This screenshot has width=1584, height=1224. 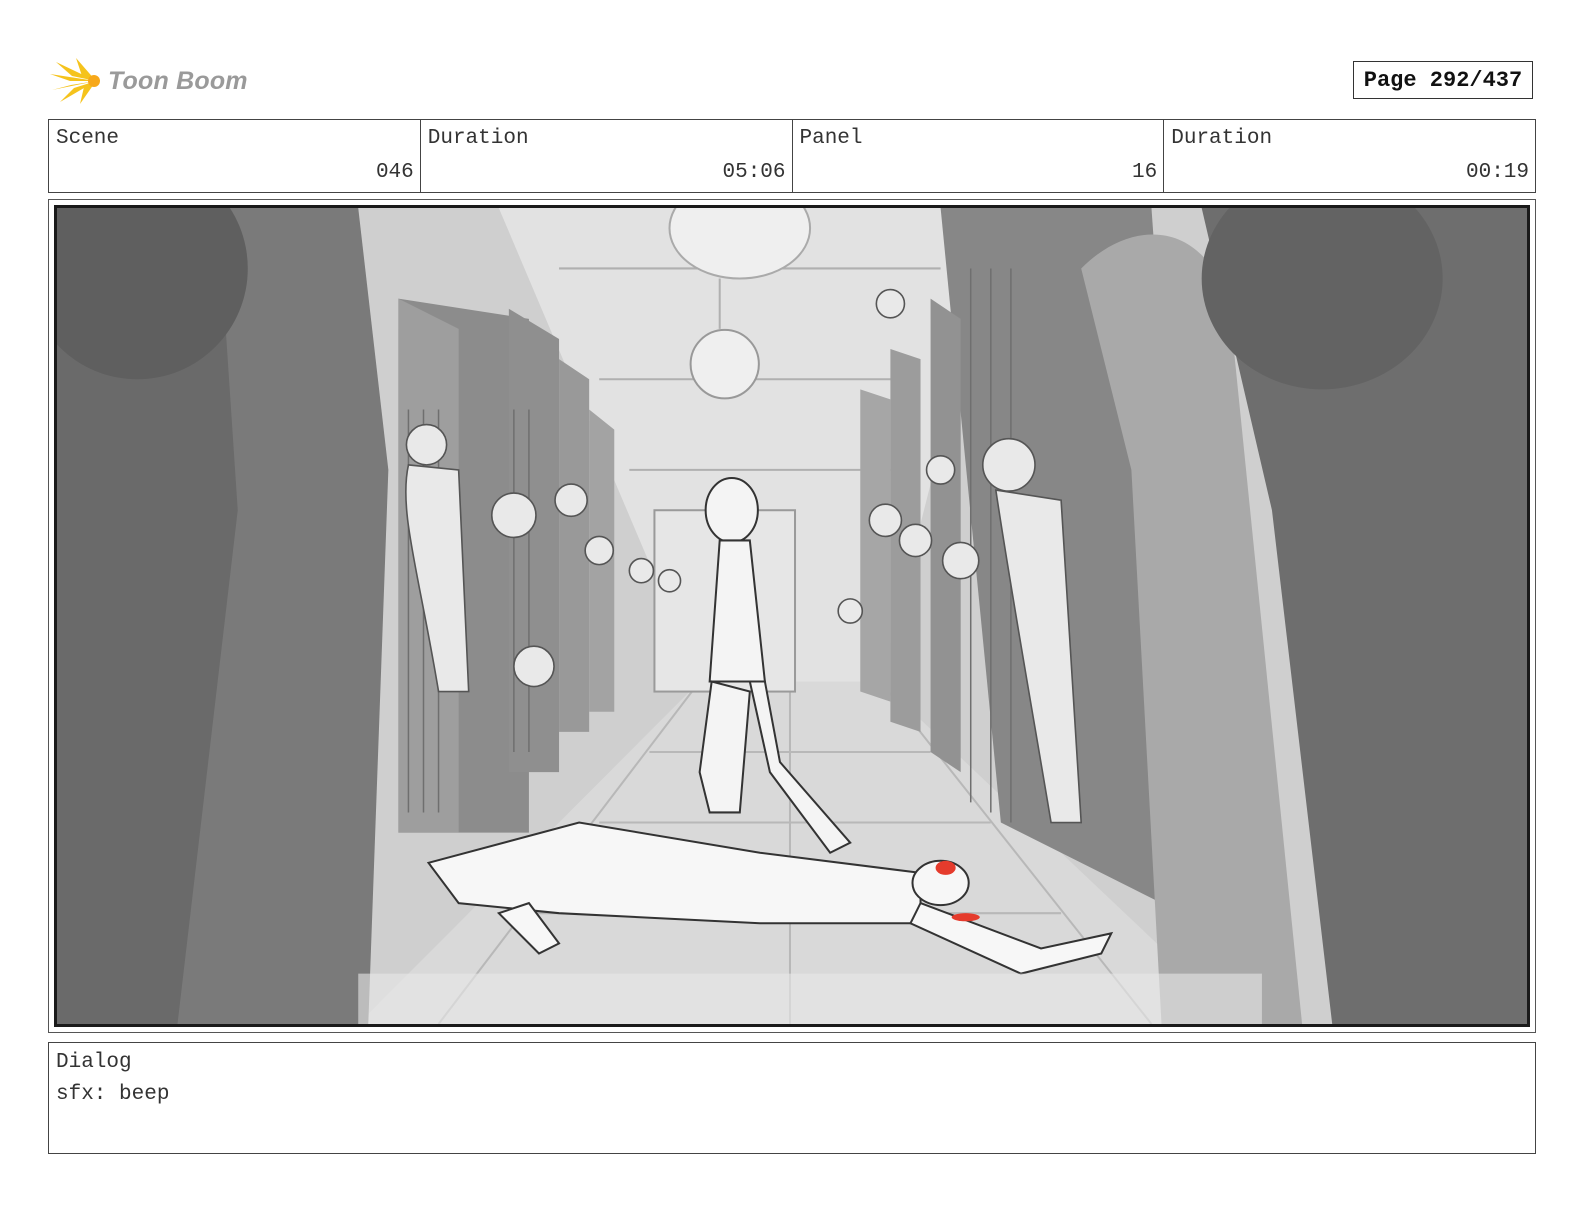 I want to click on panel-duration-cell: Duration 00:19, so click(x=1349, y=156).